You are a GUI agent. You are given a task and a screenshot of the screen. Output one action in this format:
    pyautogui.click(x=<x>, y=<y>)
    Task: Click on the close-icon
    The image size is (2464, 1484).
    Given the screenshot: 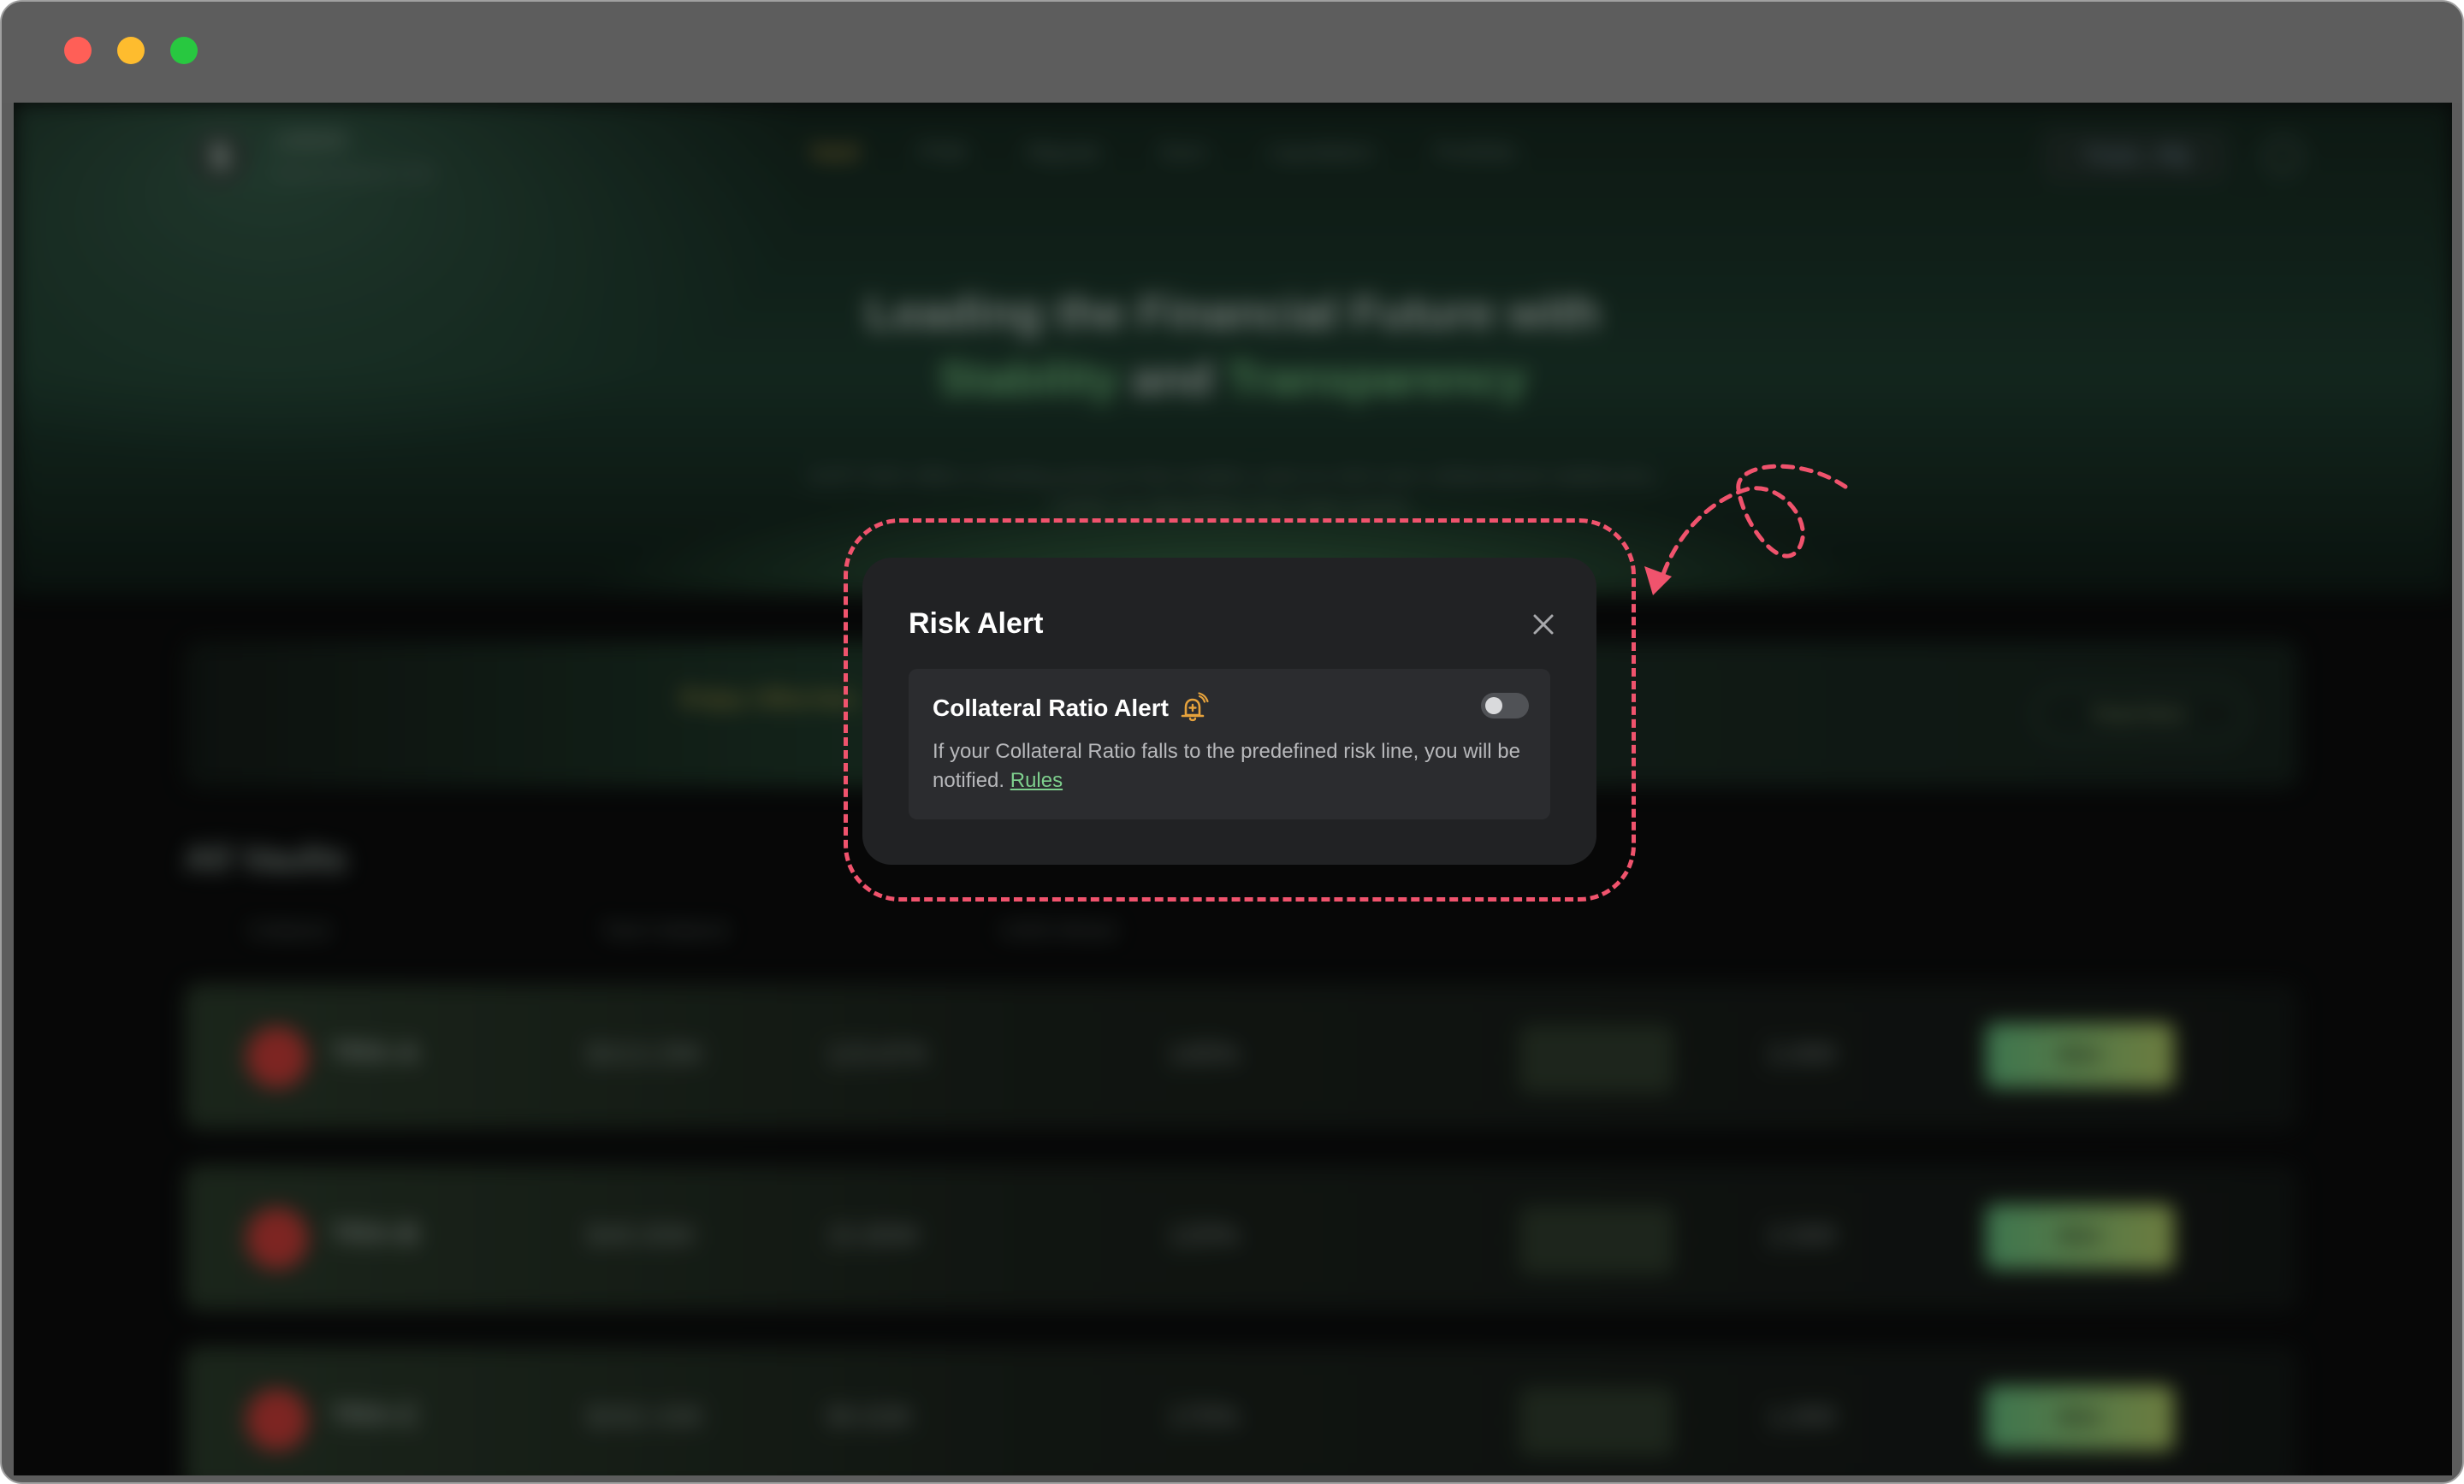 What is the action you would take?
    pyautogui.click(x=1543, y=624)
    